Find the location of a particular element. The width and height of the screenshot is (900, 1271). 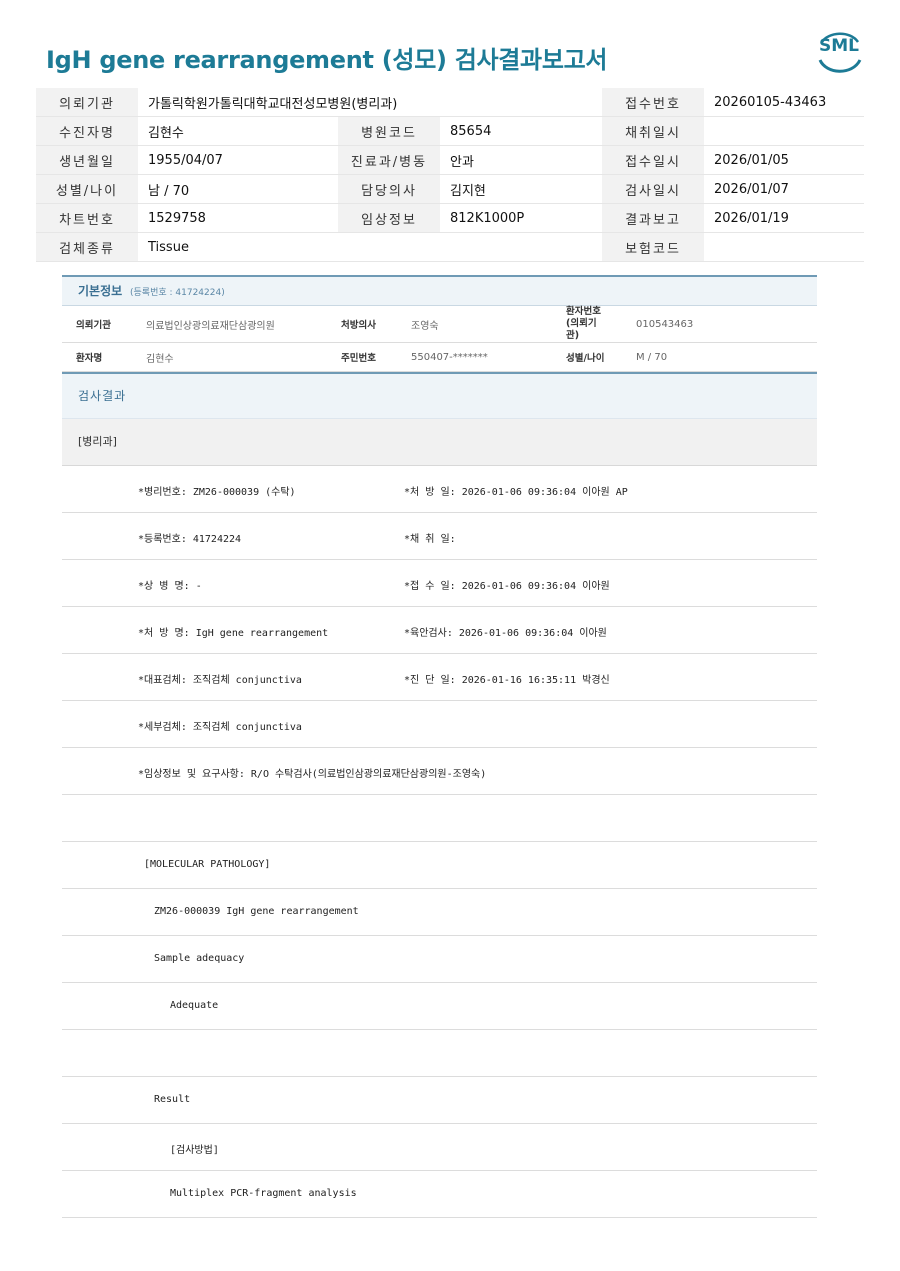

info-value: 20260105-43463 is located at coordinates (784, 102).